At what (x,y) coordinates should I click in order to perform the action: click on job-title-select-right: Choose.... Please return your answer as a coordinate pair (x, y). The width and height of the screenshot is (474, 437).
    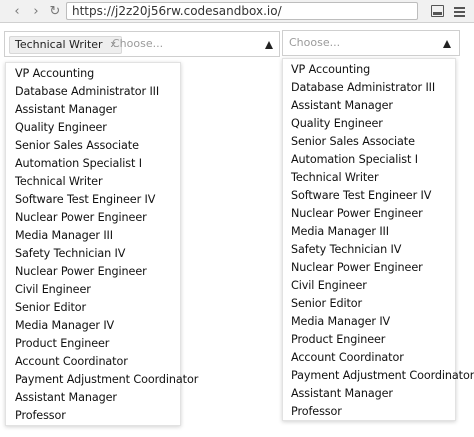
    Looking at the image, I should click on (371, 43).